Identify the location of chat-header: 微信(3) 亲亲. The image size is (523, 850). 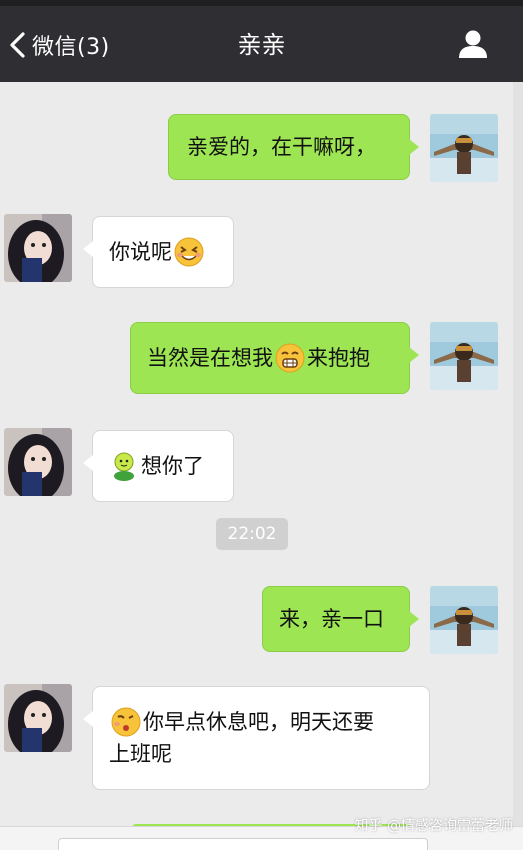
(261, 41).